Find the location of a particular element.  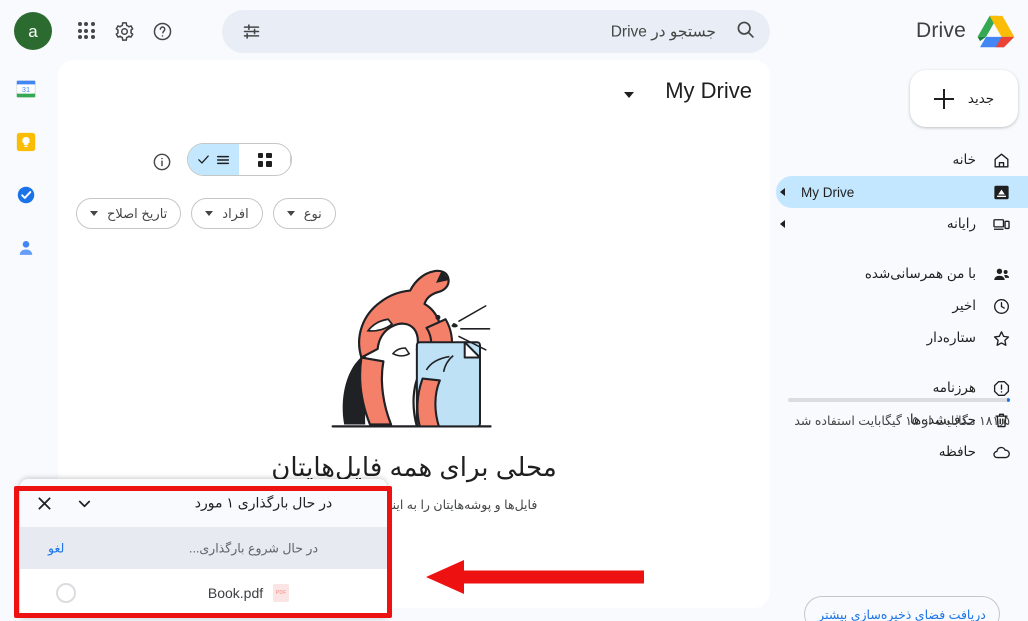

main-header: My Drive is located at coordinates (414, 91).